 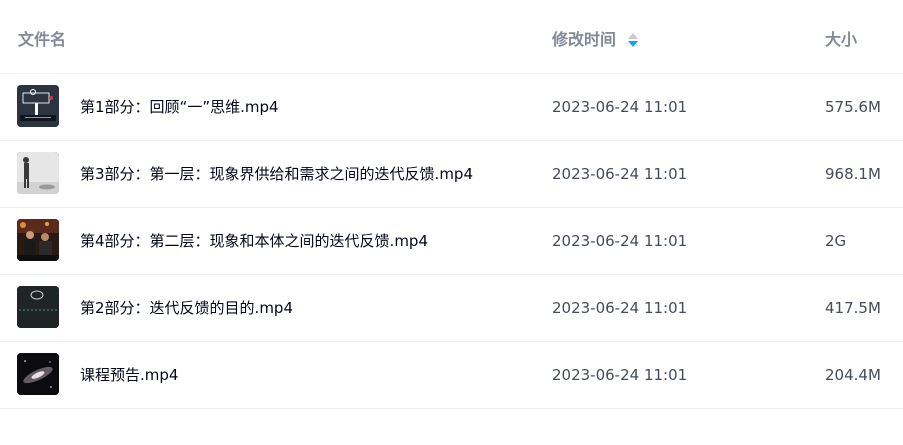 I want to click on column-header-name: 文件名, so click(x=42, y=40).